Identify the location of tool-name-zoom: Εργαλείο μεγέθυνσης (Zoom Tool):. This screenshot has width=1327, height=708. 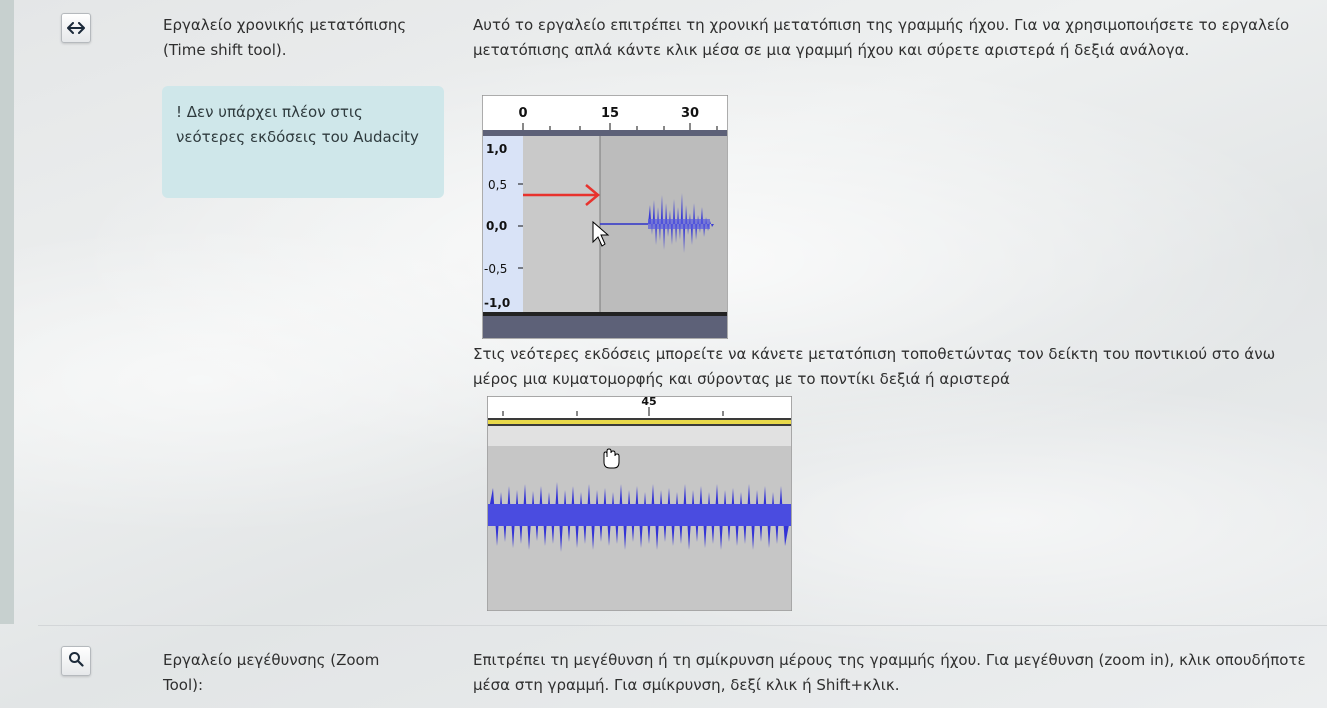
(271, 672).